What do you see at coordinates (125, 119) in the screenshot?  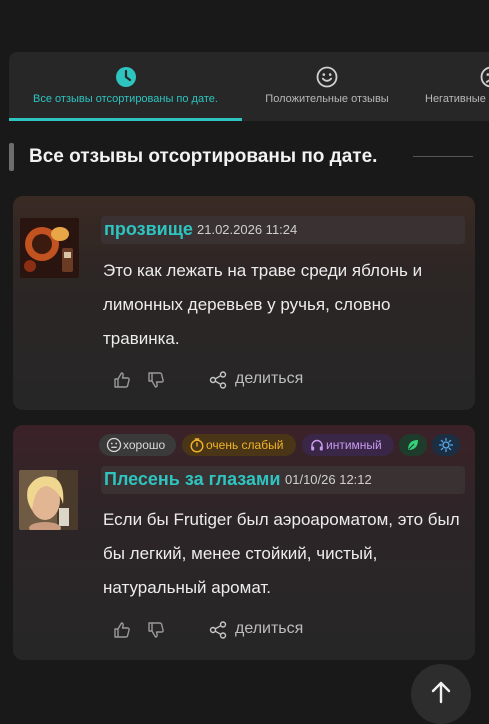 I see `tab-active-indicator` at bounding box center [125, 119].